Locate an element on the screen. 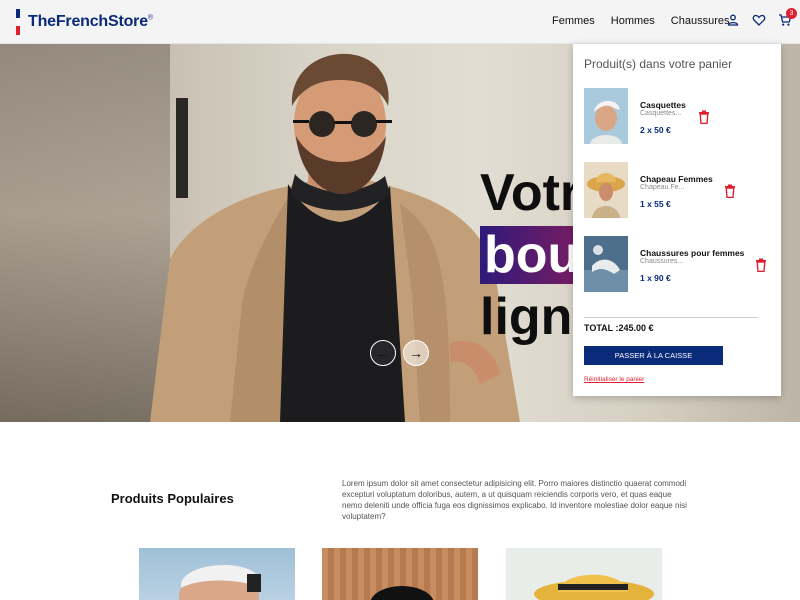  cart-item-price: 1 x 90 € is located at coordinates (655, 278).